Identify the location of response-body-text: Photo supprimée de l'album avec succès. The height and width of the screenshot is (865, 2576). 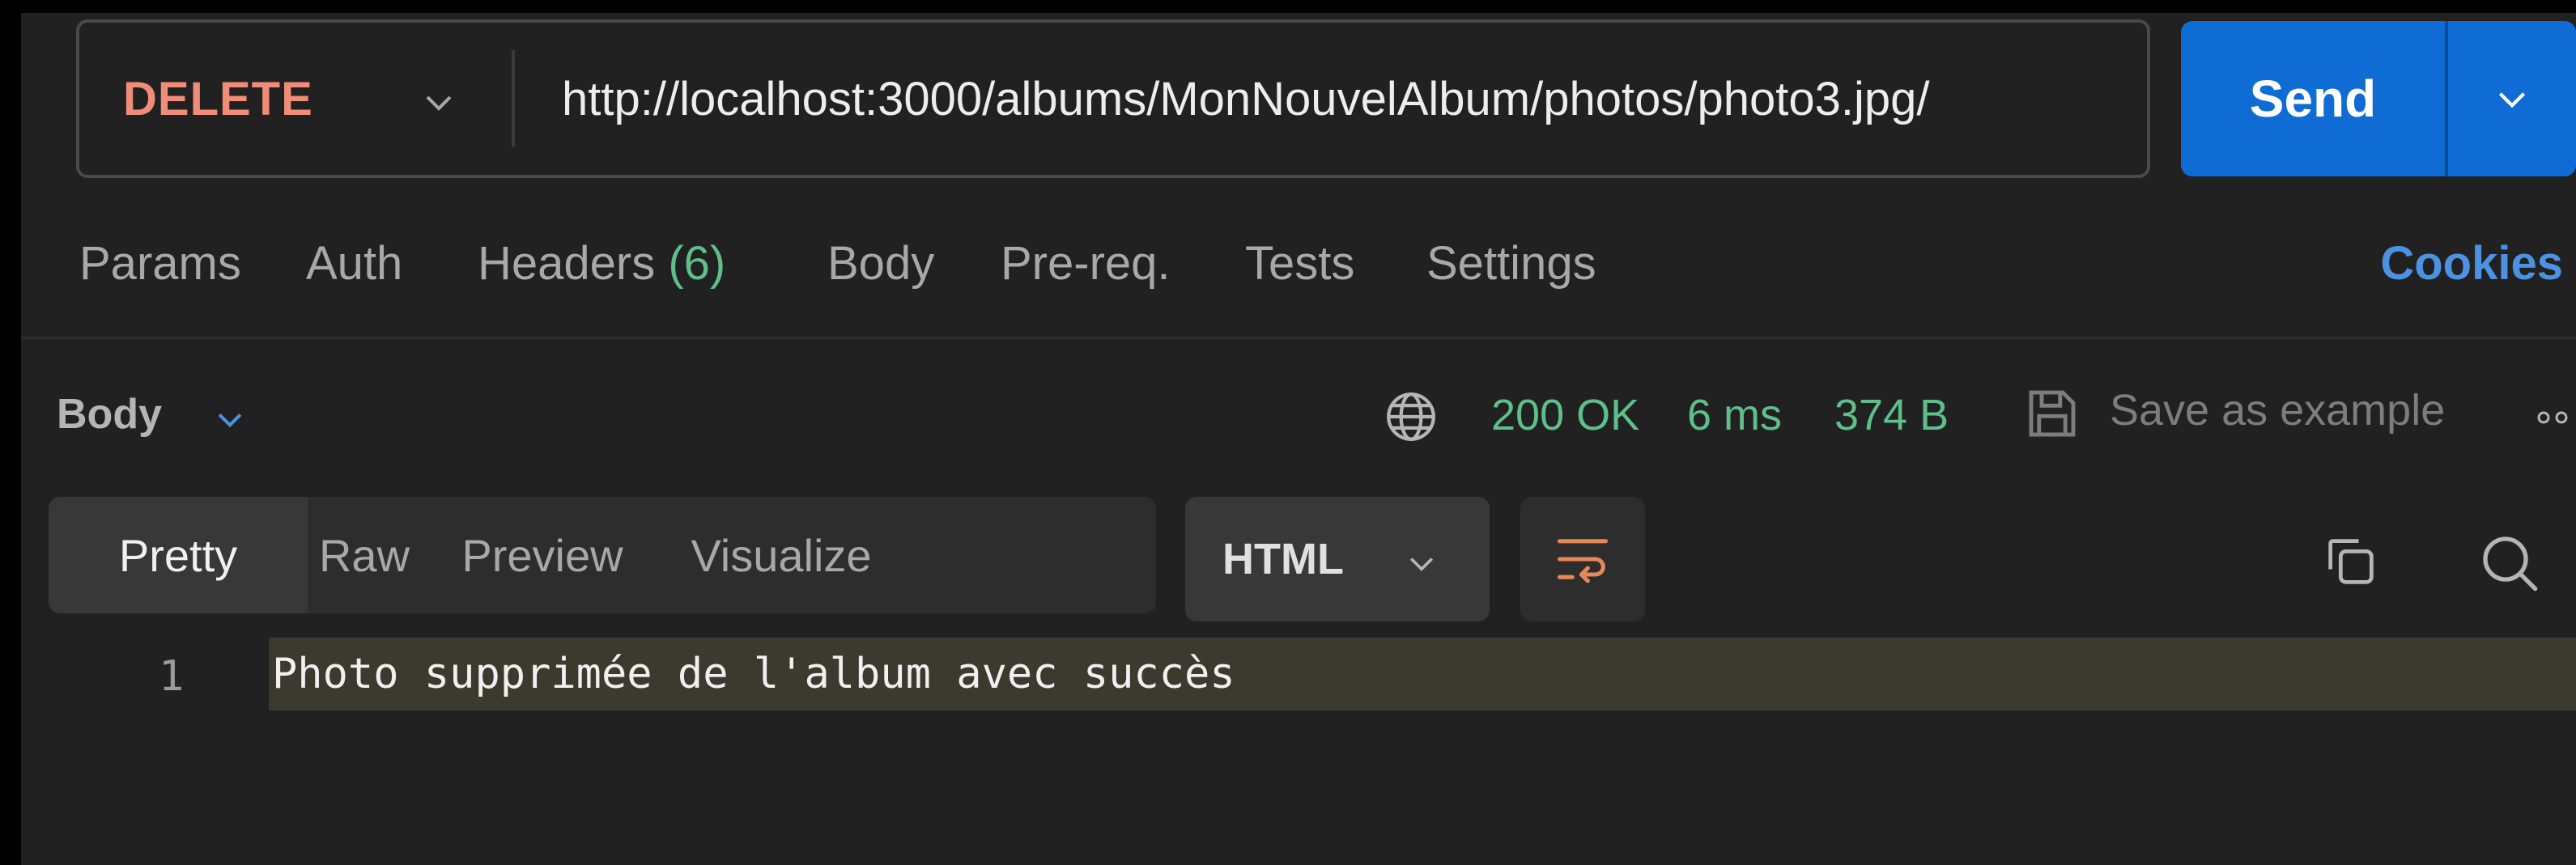
(1422, 674).